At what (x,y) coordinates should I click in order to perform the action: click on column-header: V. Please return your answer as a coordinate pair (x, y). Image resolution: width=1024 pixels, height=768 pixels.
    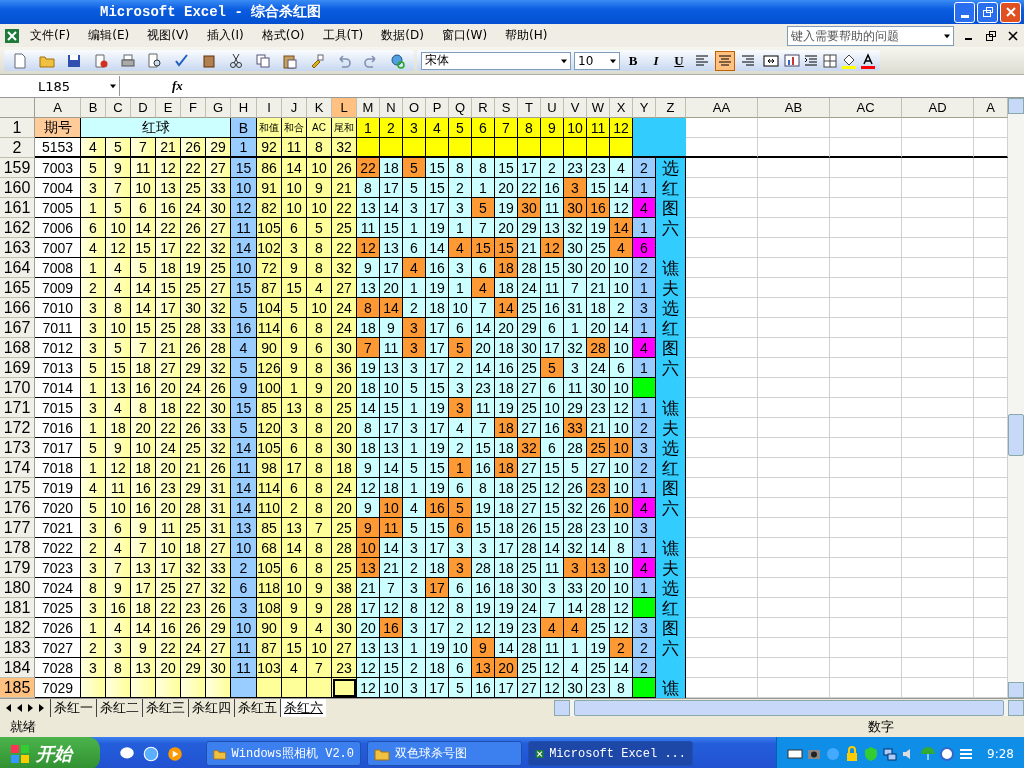
    Looking at the image, I should click on (575, 108).